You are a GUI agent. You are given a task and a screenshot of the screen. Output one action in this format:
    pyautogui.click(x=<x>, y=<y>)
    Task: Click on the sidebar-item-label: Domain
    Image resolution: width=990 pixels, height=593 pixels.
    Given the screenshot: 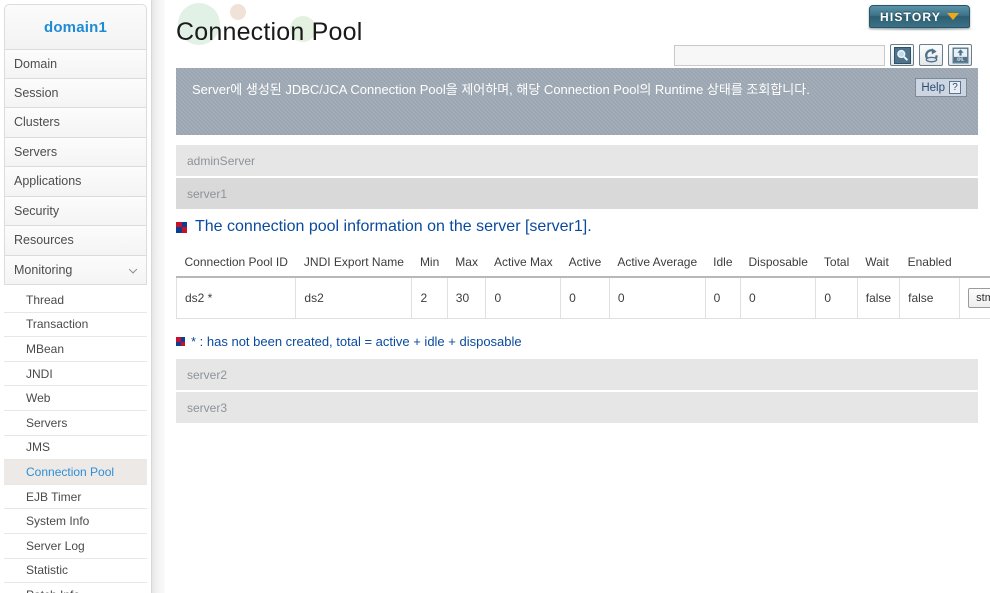 What is the action you would take?
    pyautogui.click(x=36, y=63)
    